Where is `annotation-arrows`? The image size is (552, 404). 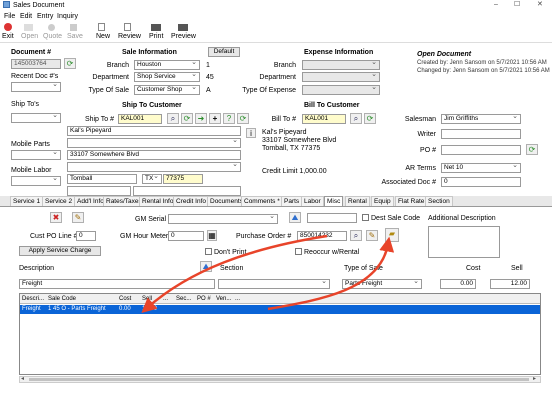 annotation-arrows is located at coordinates (268, 273).